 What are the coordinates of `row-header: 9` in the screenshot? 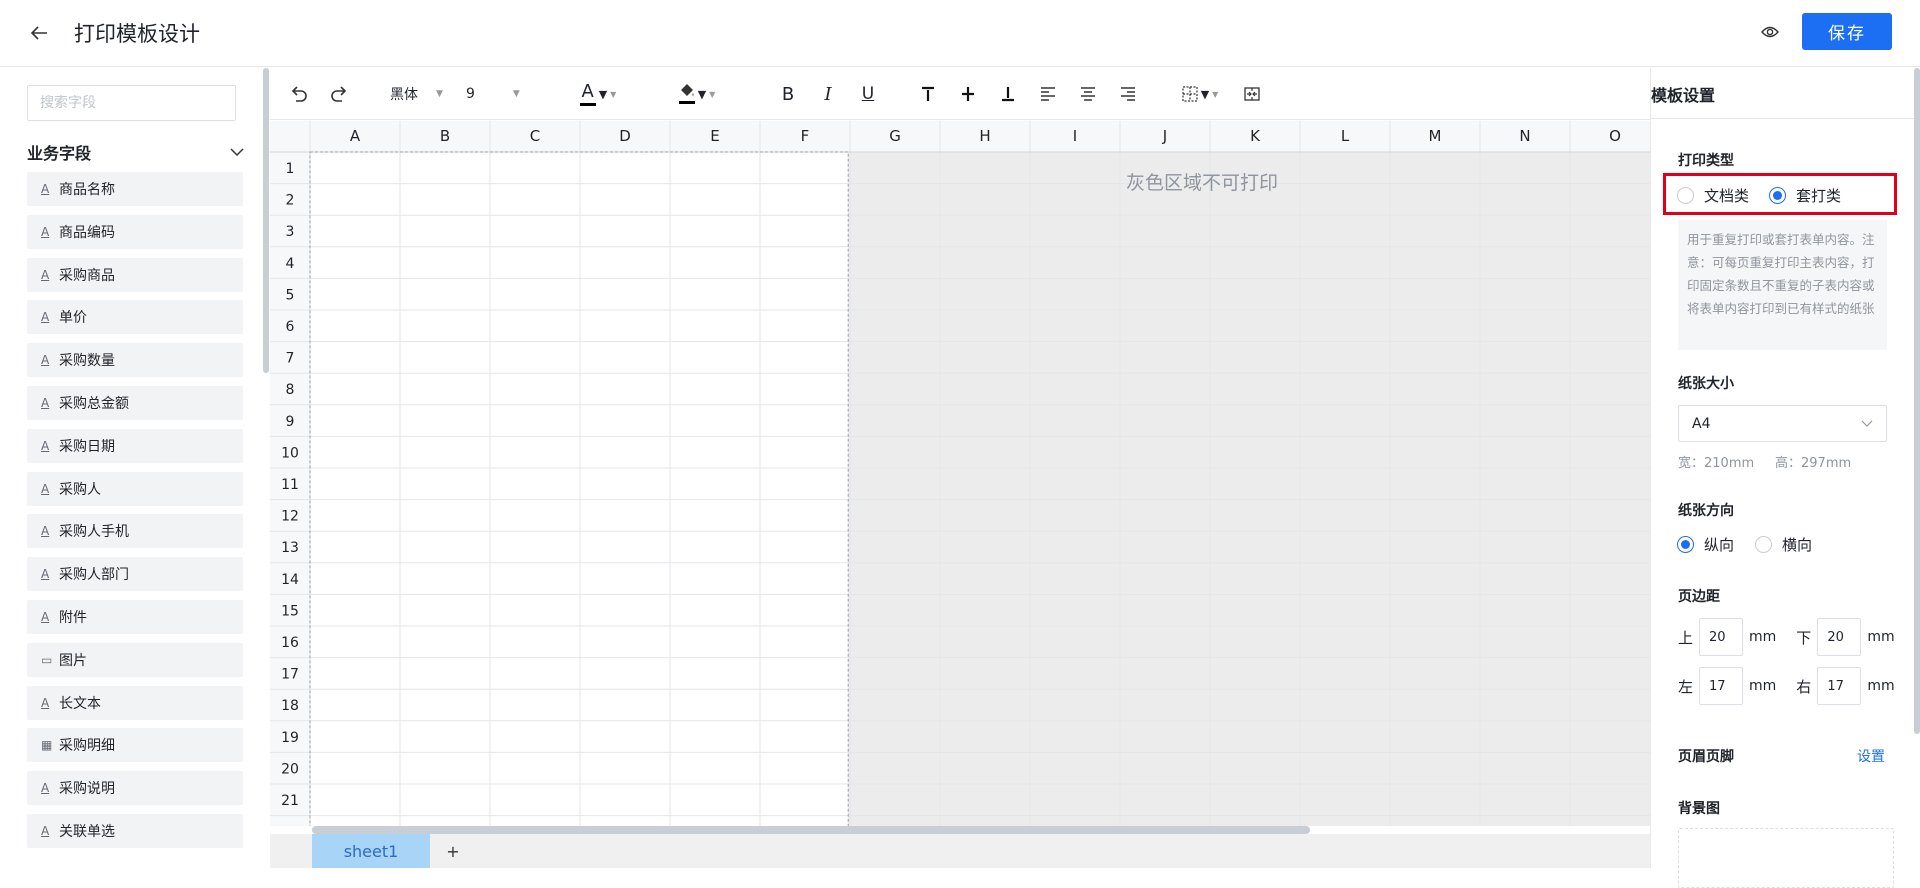 It's located at (290, 422).